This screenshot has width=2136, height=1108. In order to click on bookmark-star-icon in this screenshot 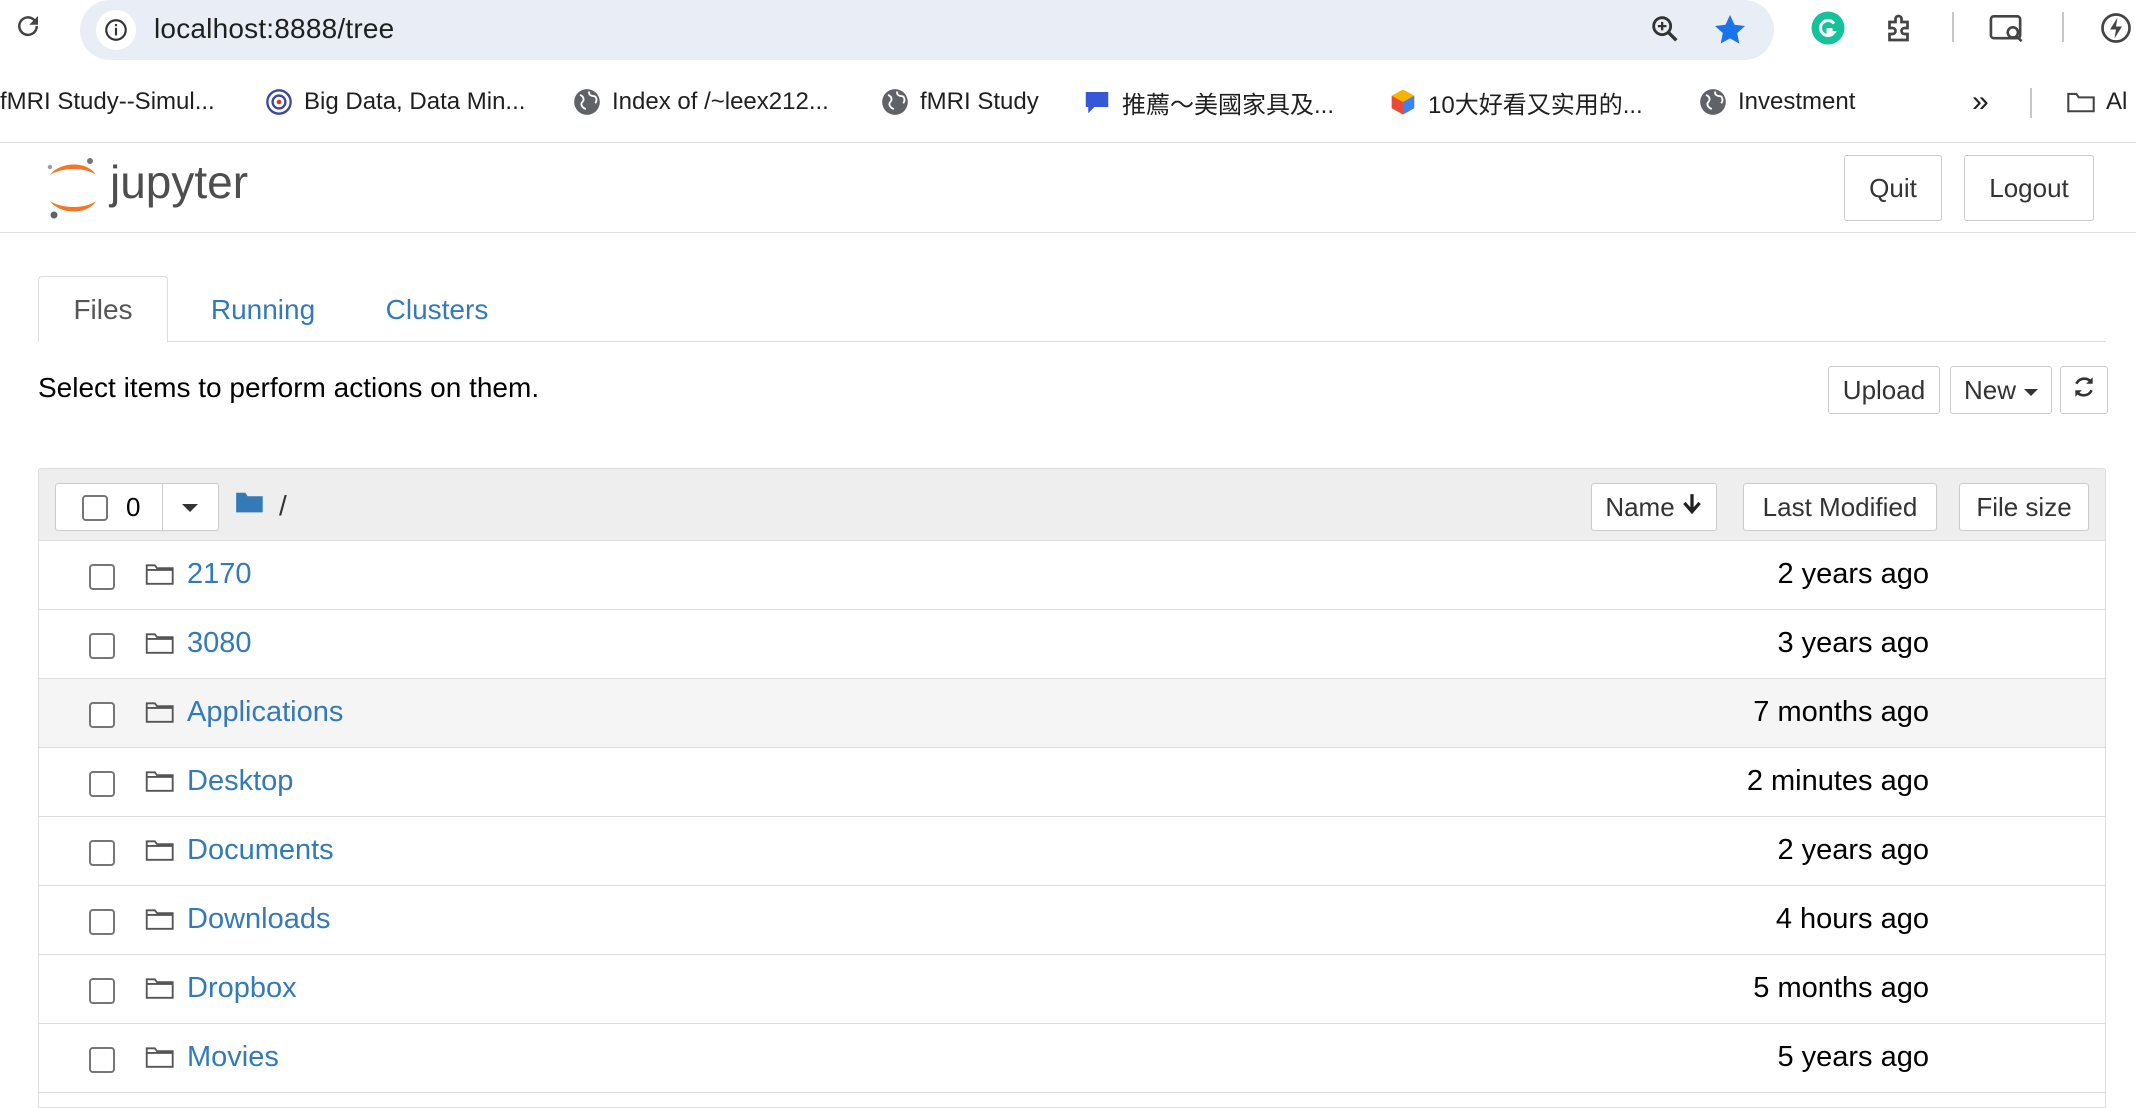, I will do `click(1730, 32)`.